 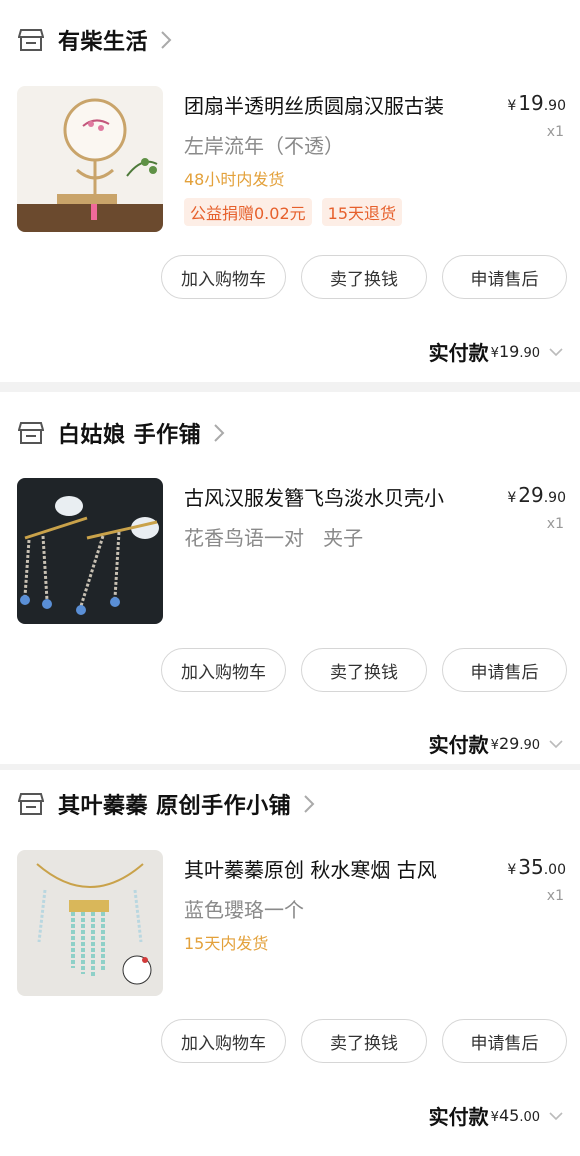 I want to click on product-spec: 蓝色瓔珞一个, so click(x=244, y=910).